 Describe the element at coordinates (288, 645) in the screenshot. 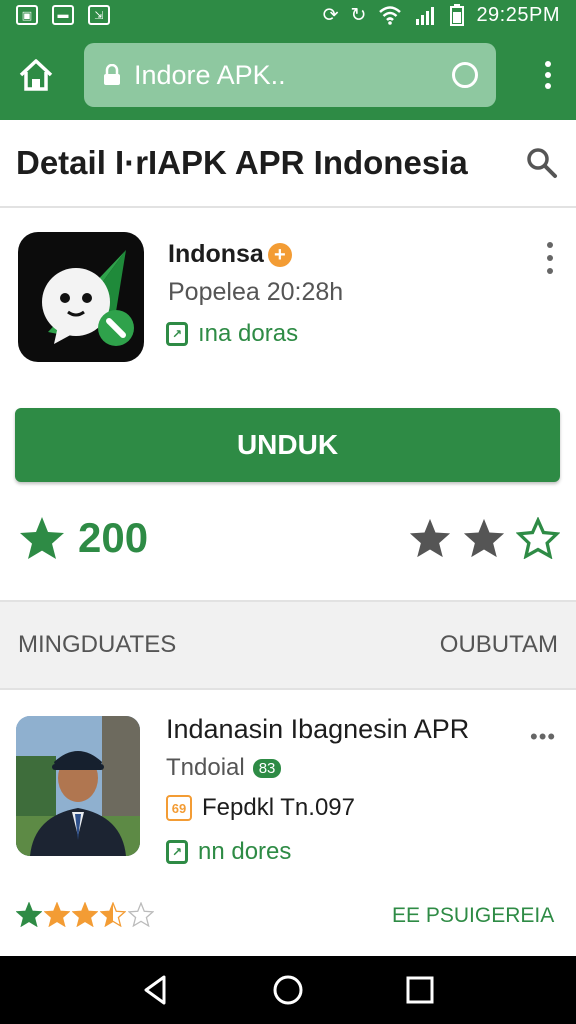

I see `section-header: MINGDUATES OUBUTAM` at that location.